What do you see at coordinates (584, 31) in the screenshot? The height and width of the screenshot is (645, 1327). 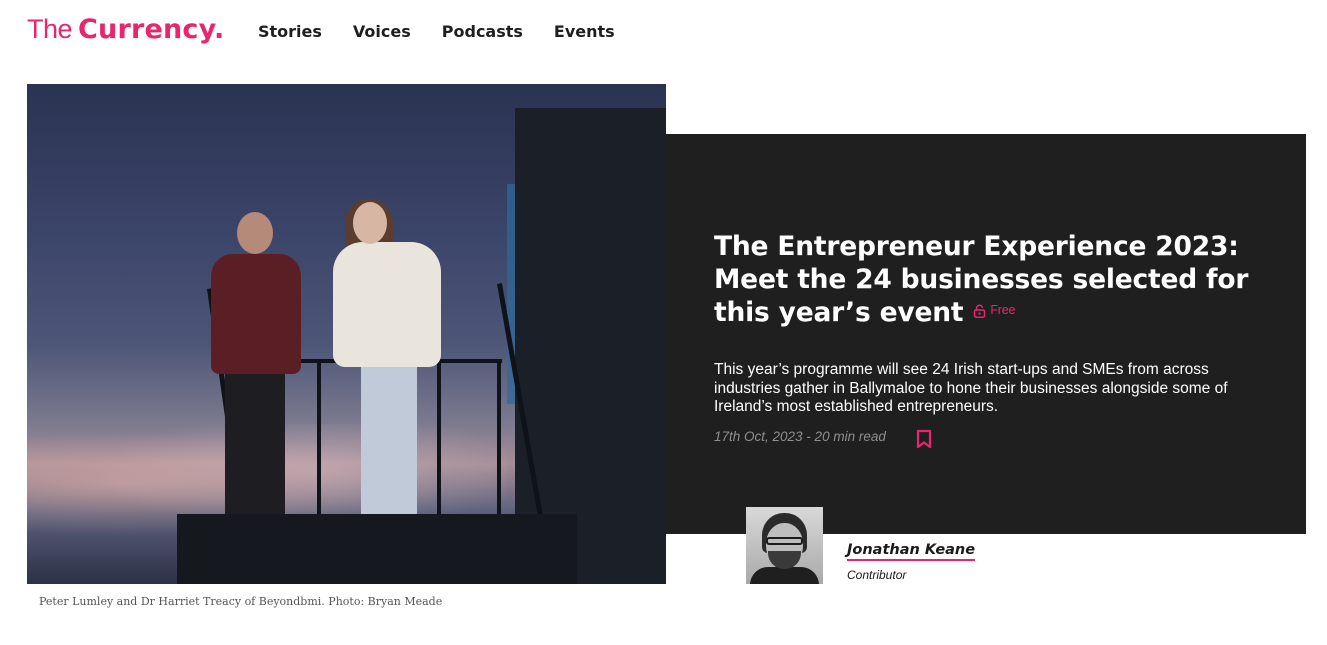 I see `nav-item-events: Events` at bounding box center [584, 31].